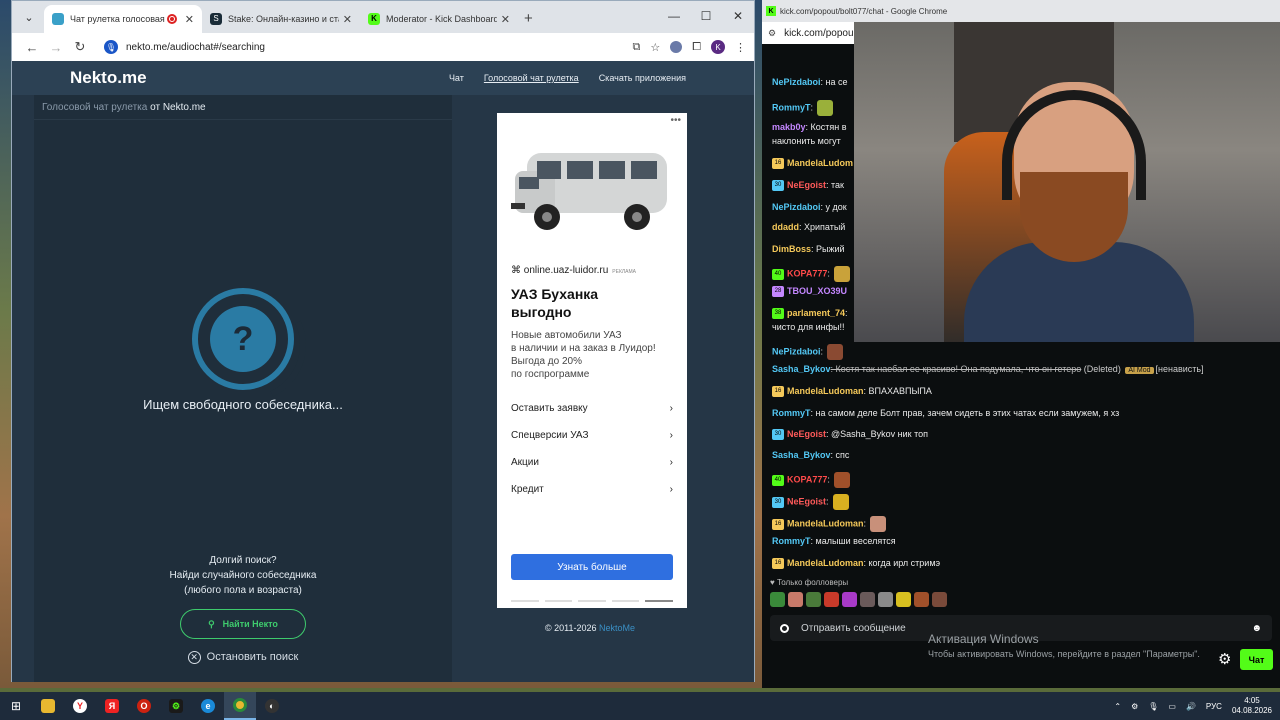 The image size is (1280, 720). What do you see at coordinates (243, 657) in the screenshot?
I see `stop-search-button: ✕ Остановить поиск` at bounding box center [243, 657].